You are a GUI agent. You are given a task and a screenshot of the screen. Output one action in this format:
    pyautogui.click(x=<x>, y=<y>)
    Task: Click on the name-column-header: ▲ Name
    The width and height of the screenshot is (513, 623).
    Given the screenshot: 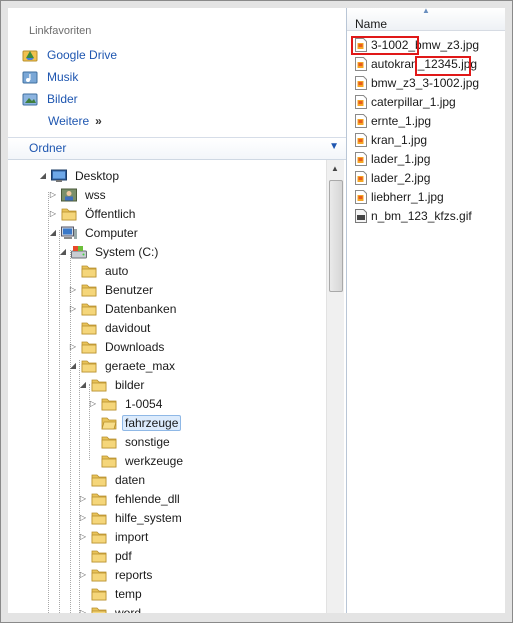 What is the action you would take?
    pyautogui.click(x=426, y=19)
    